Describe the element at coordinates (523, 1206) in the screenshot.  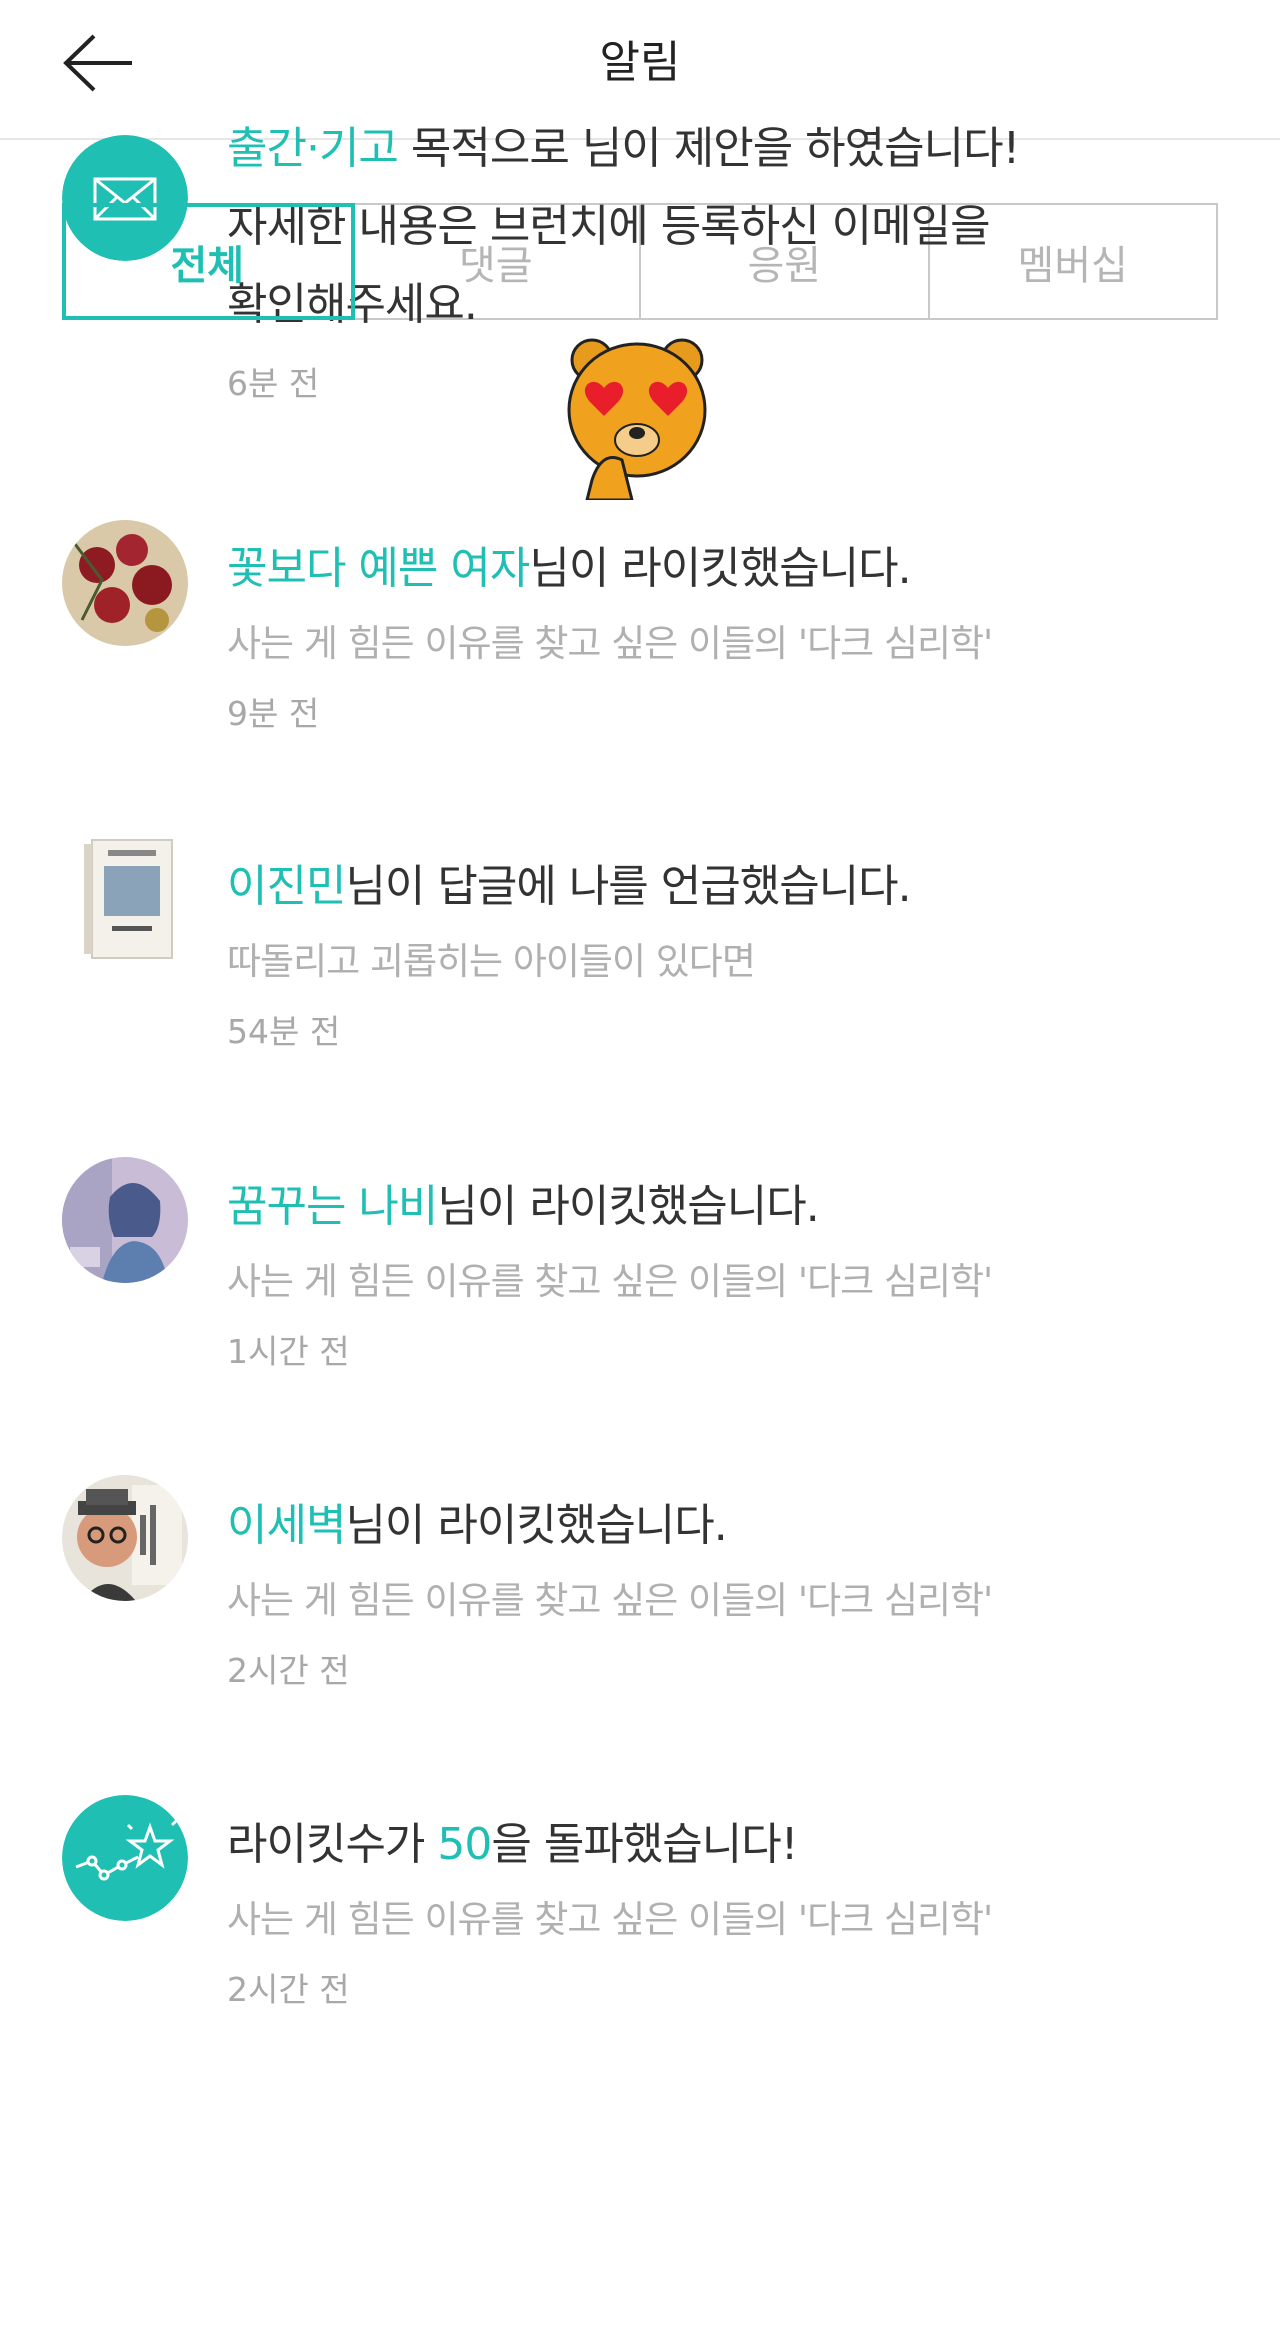
I see `notification-message: 꿈꾸는 나비님이 라이킷했습니다.` at that location.